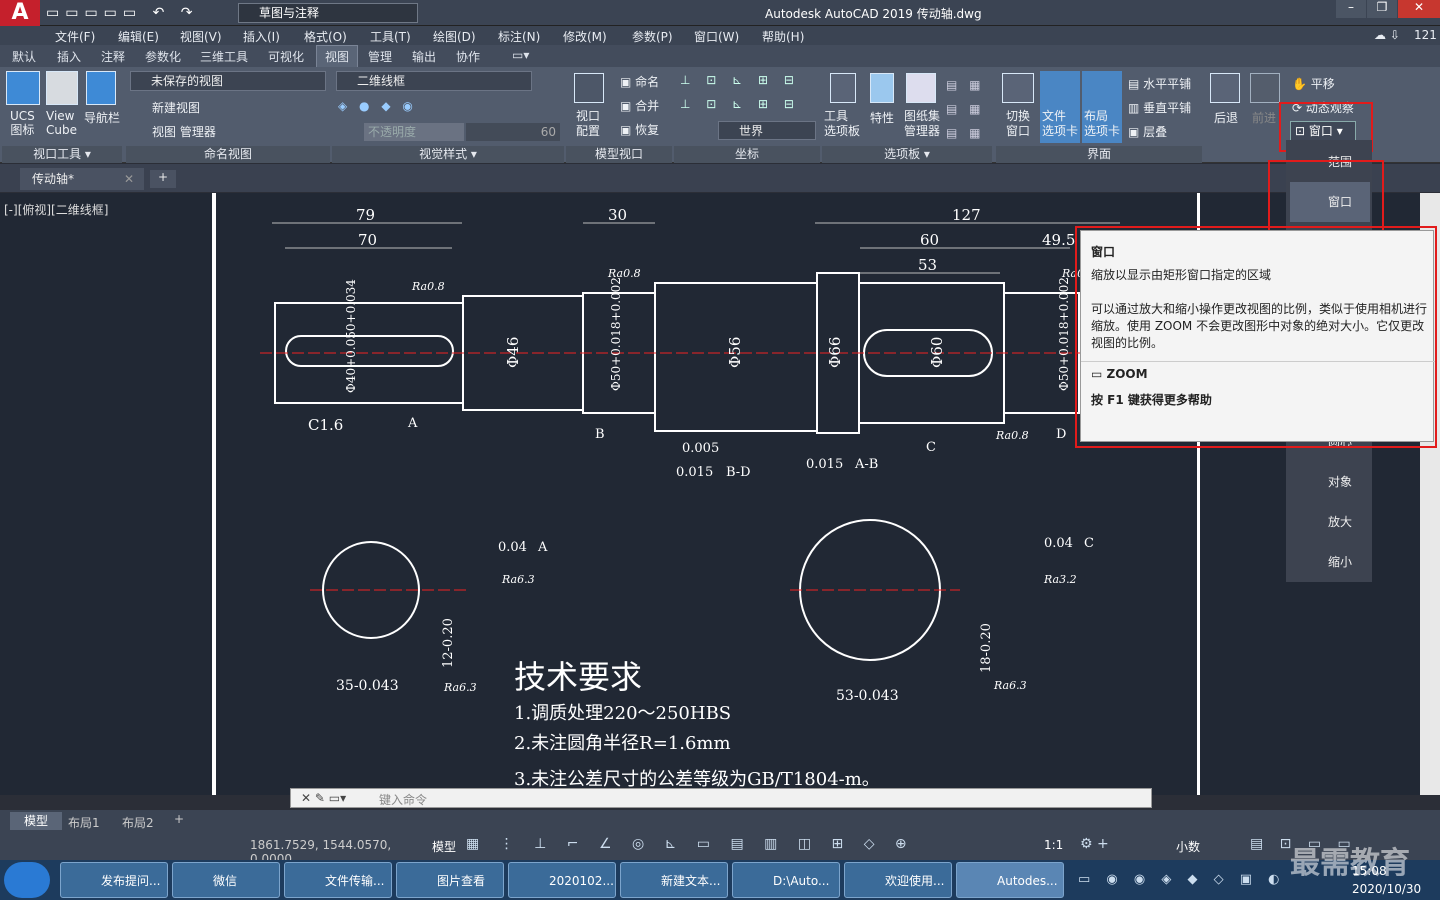 This screenshot has width=1440, height=900. What do you see at coordinates (843, 88) in the screenshot?
I see `tool-palettes-icon` at bounding box center [843, 88].